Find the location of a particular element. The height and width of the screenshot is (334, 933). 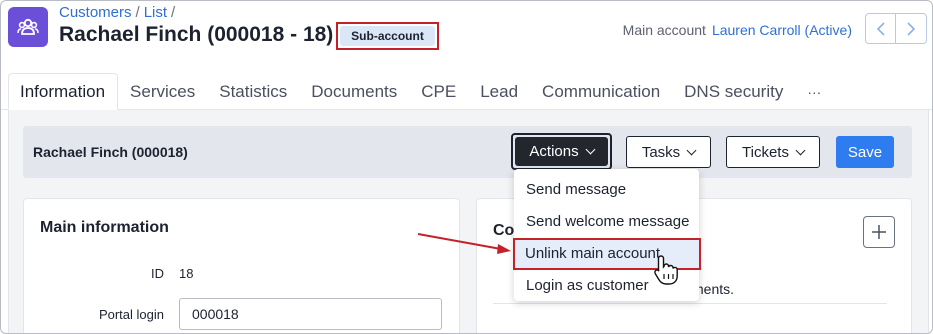

tab-communication: Communication is located at coordinates (601, 91).